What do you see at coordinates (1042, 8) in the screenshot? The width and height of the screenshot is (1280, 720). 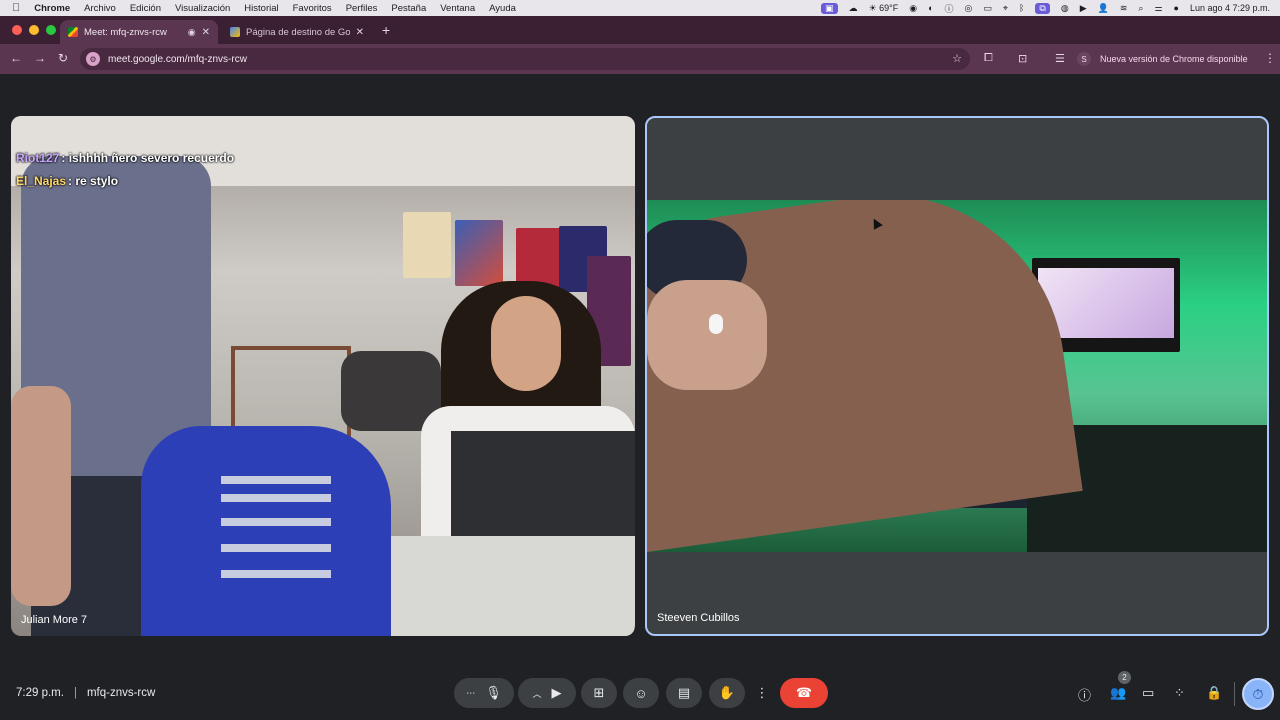 I see `mirroring-icon: ⧉` at bounding box center [1042, 8].